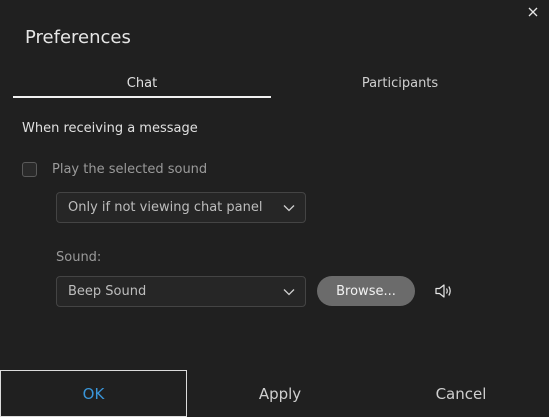  Describe the element at coordinates (79, 257) in the screenshot. I see `sound-label: Sound:` at that location.